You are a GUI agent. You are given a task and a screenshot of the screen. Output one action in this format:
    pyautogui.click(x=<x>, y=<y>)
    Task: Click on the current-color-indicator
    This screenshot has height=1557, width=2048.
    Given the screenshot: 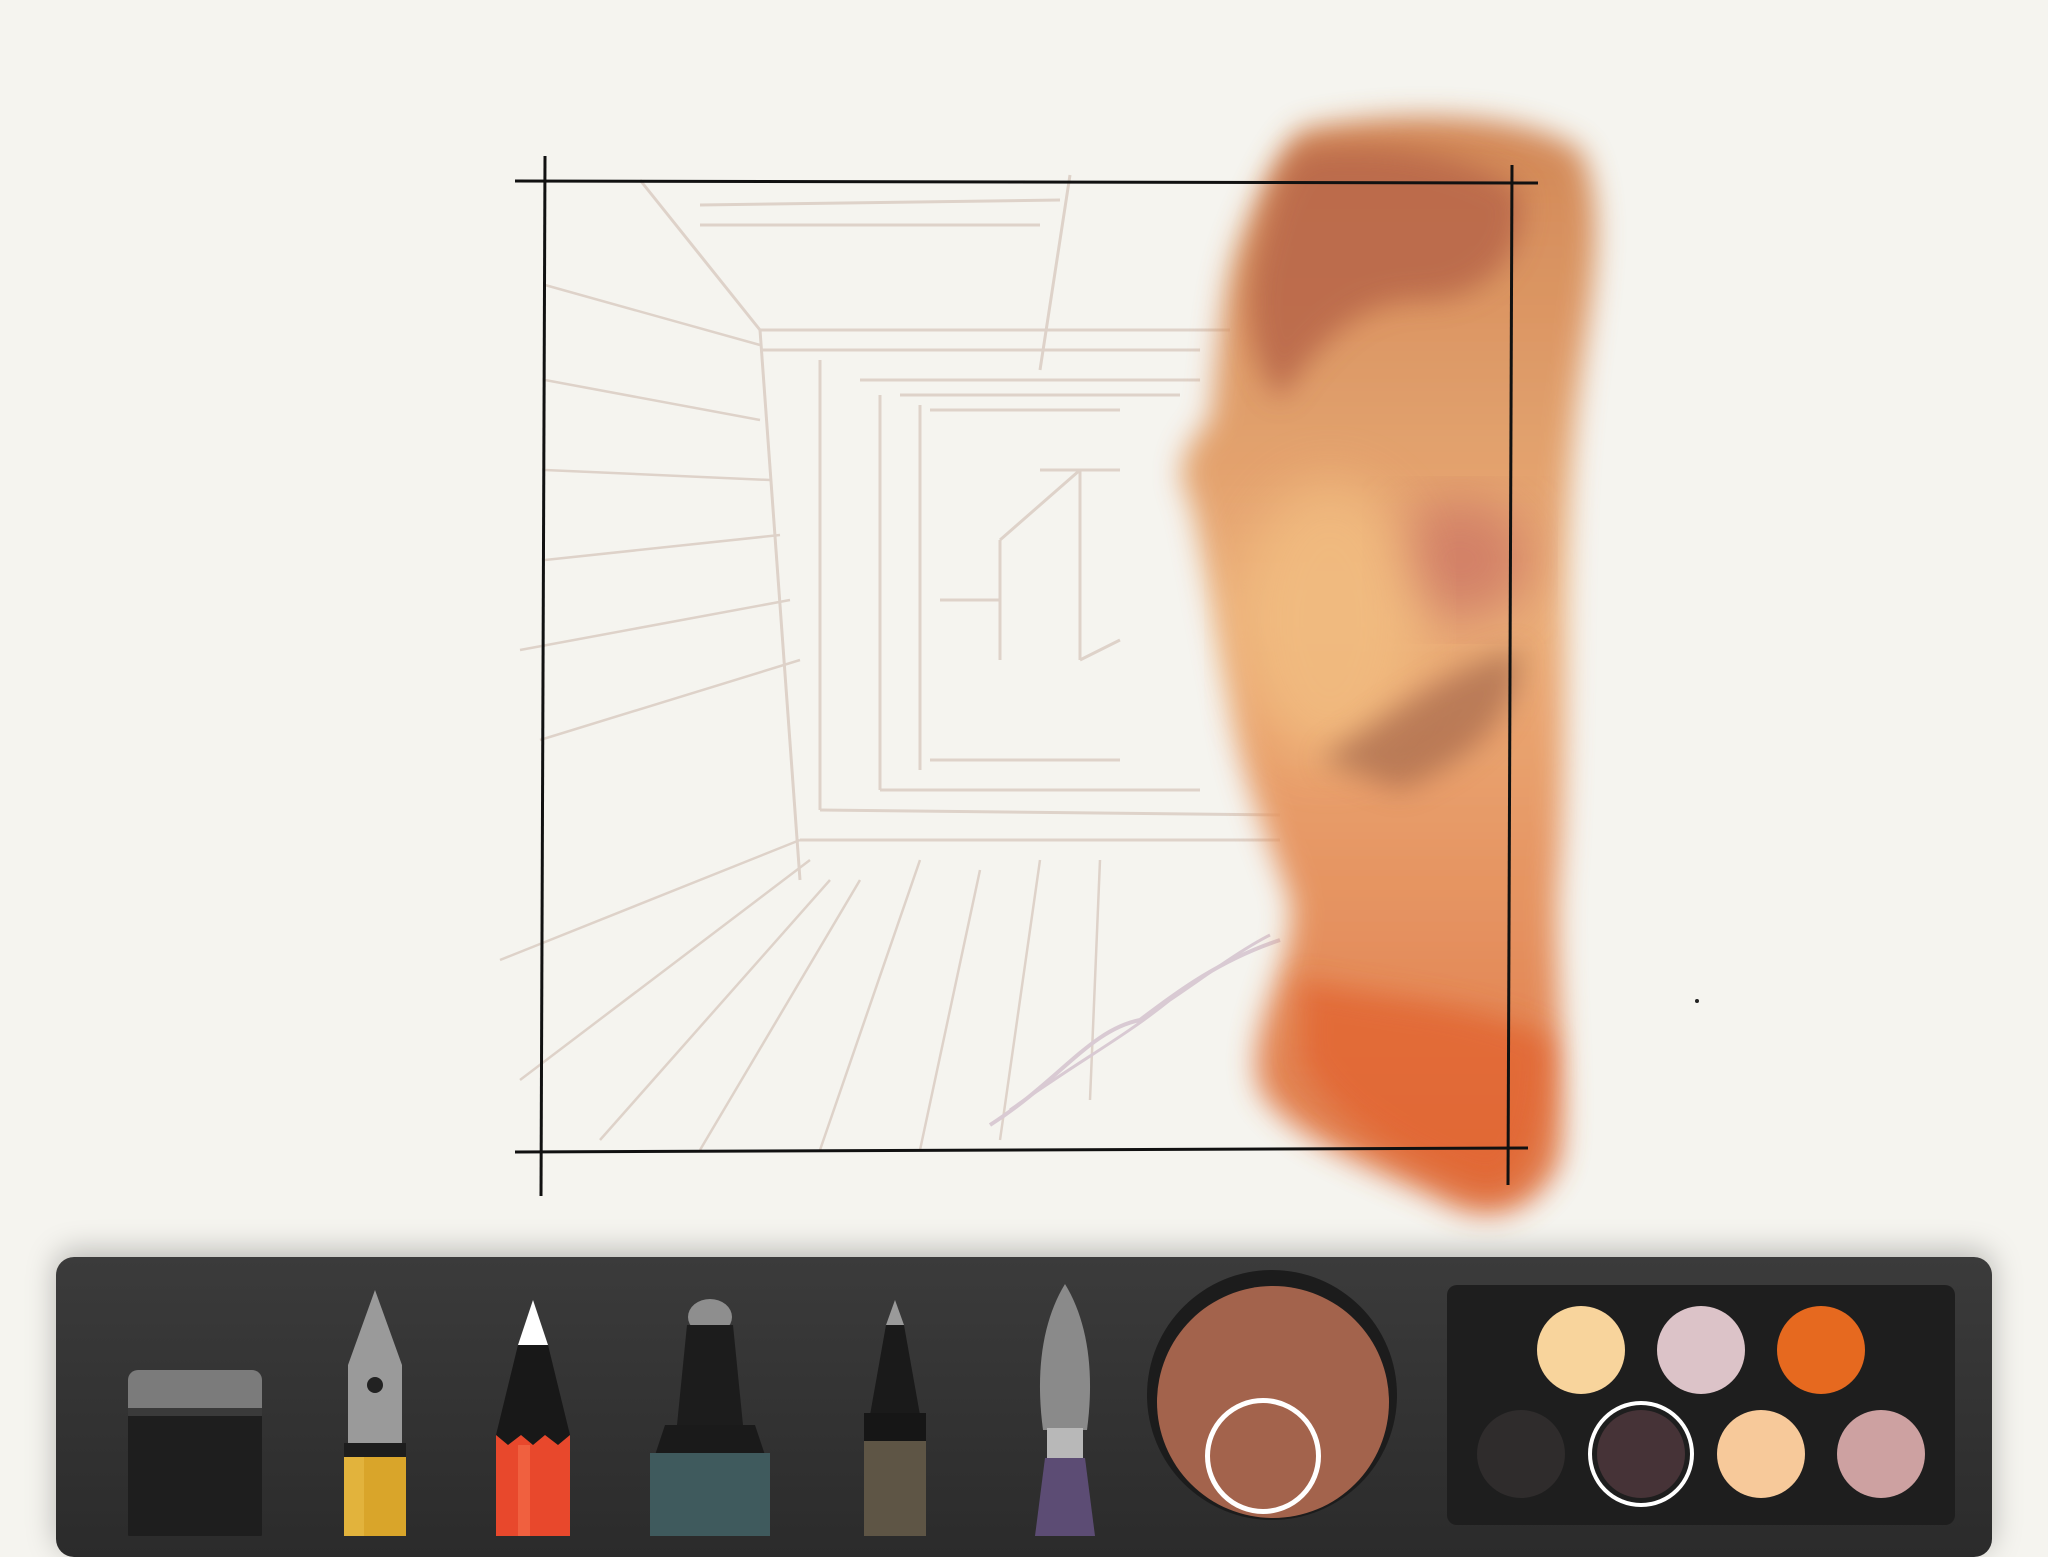 What is the action you would take?
    pyautogui.click(x=1263, y=1456)
    